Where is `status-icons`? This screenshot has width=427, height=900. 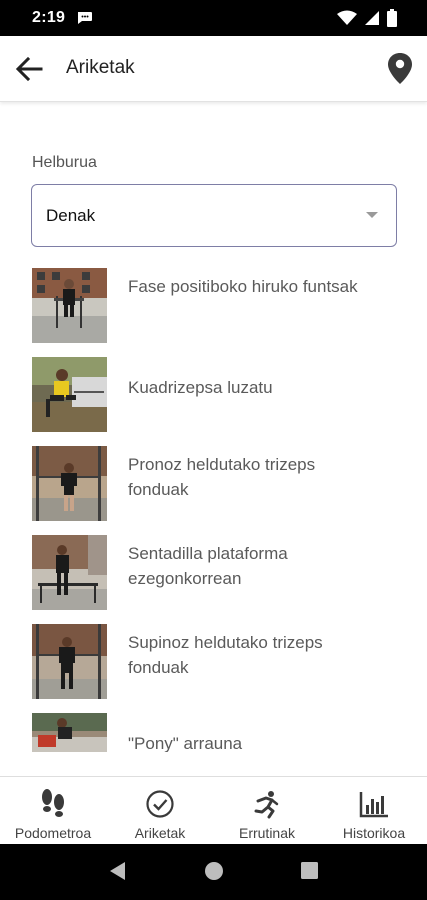 status-icons is located at coordinates (367, 18).